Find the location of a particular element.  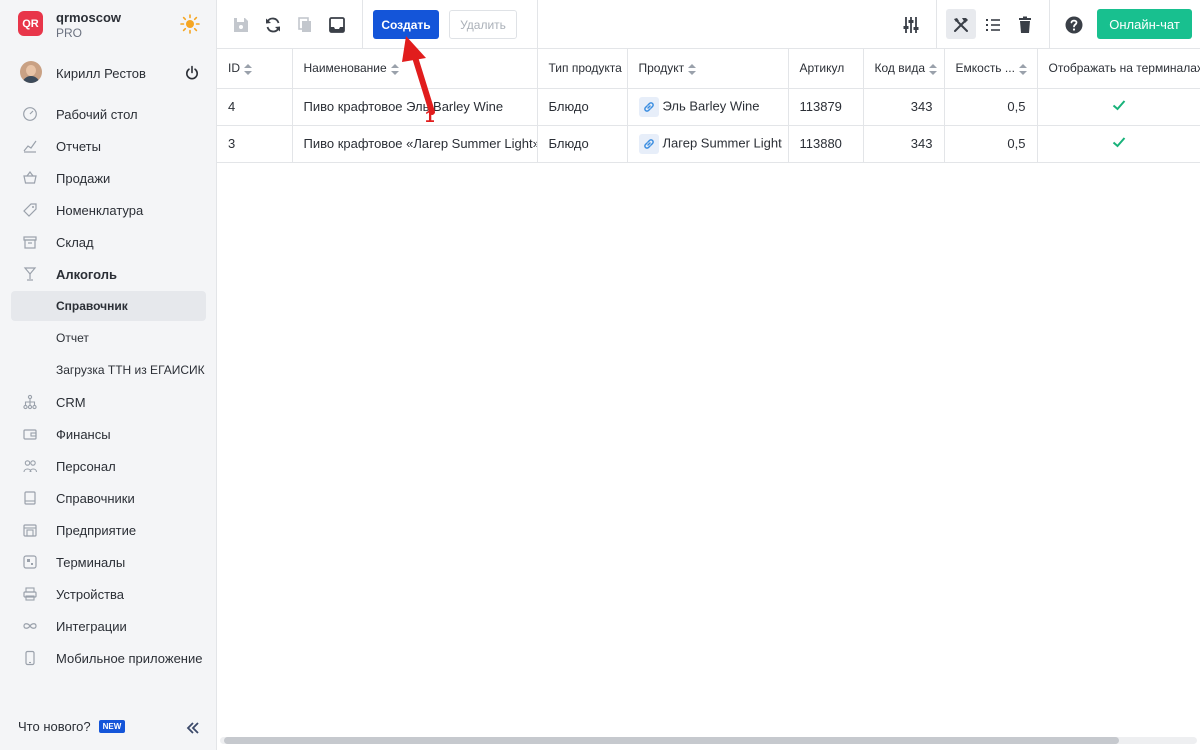

sidebar-item-devices: Устройства is located at coordinates (108, 594).